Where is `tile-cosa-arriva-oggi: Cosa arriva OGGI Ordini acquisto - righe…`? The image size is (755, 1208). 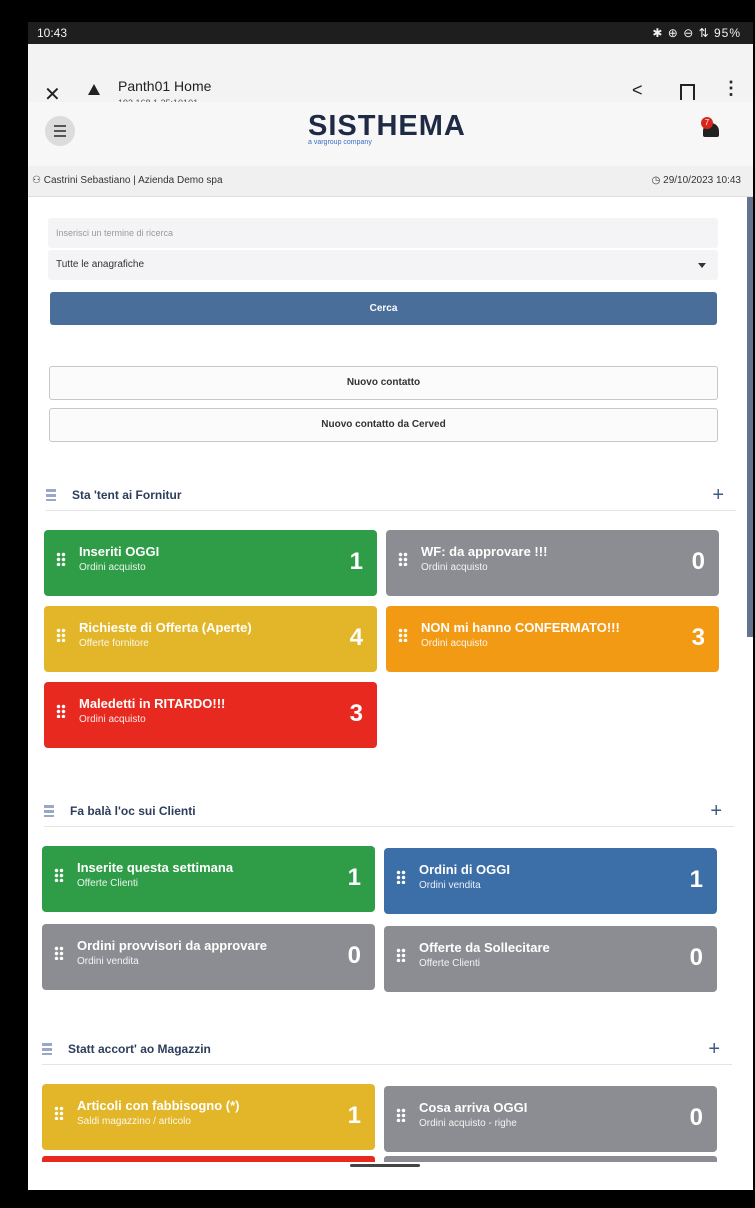 tile-cosa-arriva-oggi: Cosa arriva OGGI Ordini acquisto - righe… is located at coordinates (550, 1119).